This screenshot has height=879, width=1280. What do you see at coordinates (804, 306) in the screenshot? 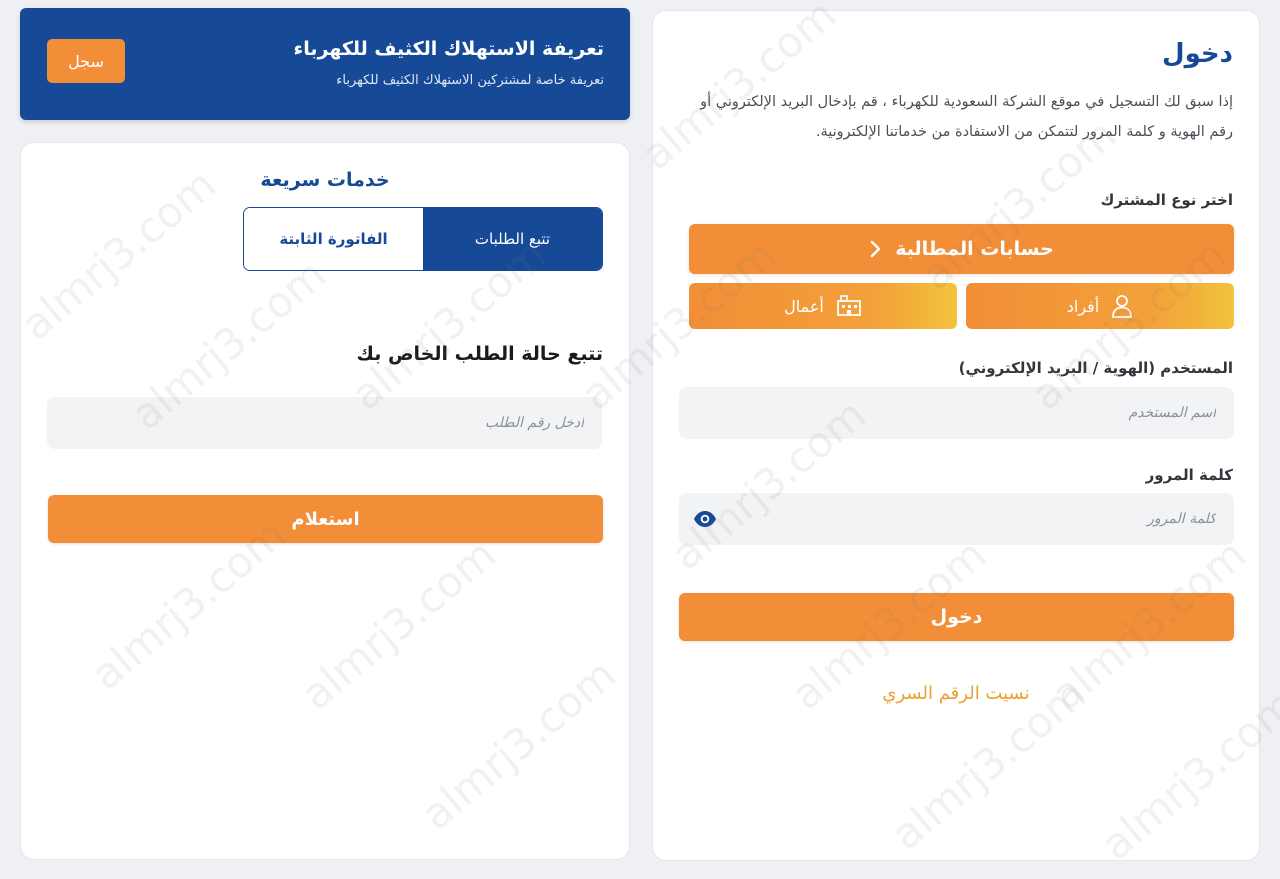
I see `type-business-label: أعمال` at bounding box center [804, 306].